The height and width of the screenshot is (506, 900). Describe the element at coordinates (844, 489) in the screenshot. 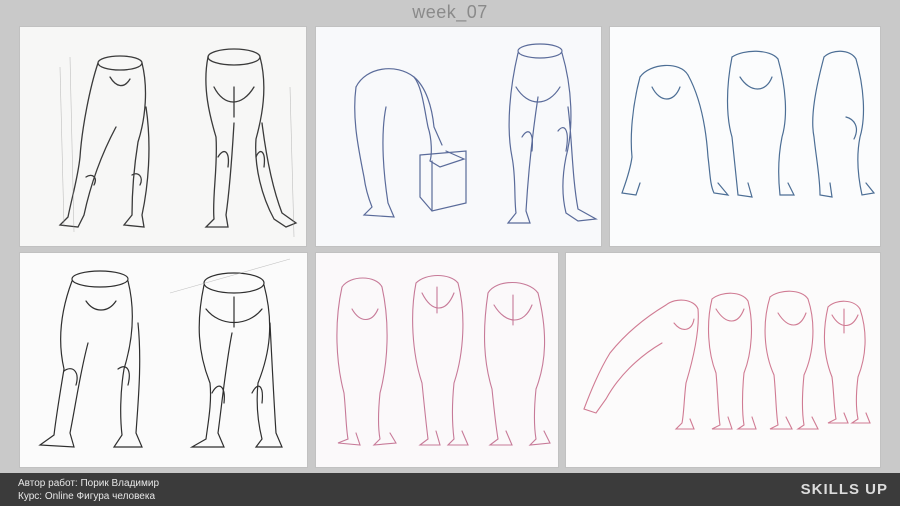

I see `brand-logo: SKILLS UP` at that location.